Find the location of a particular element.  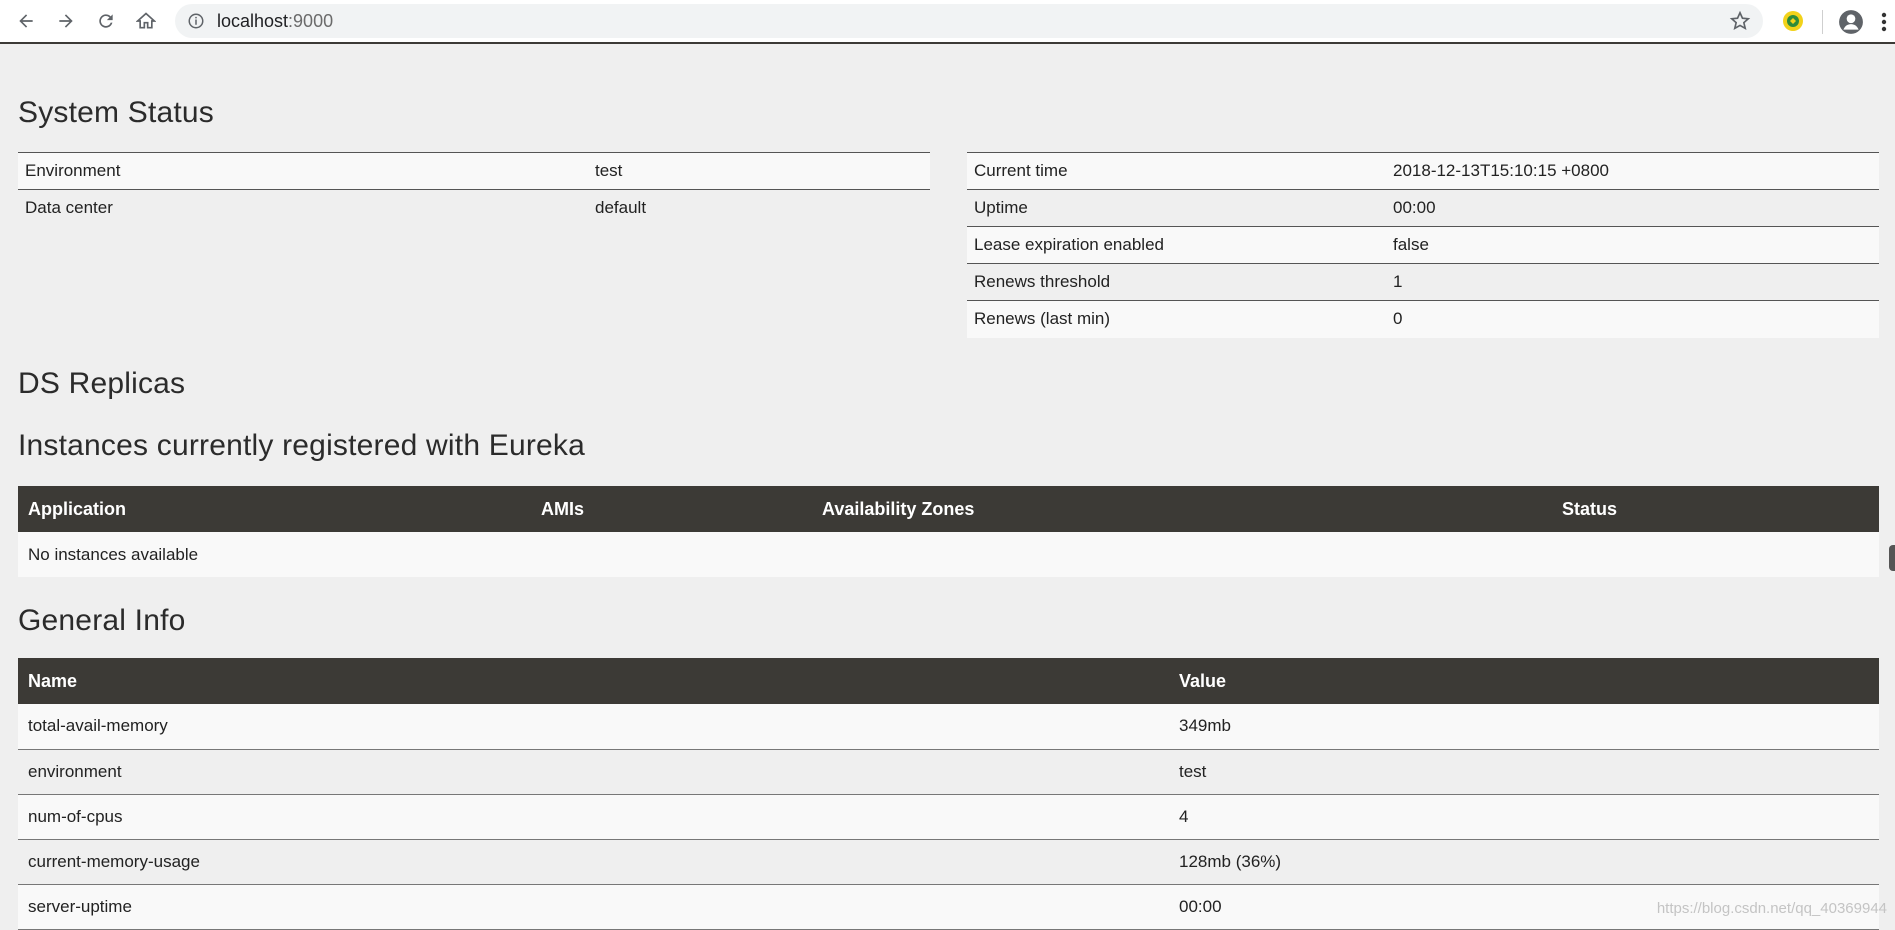

reload-icon is located at coordinates (106, 21).